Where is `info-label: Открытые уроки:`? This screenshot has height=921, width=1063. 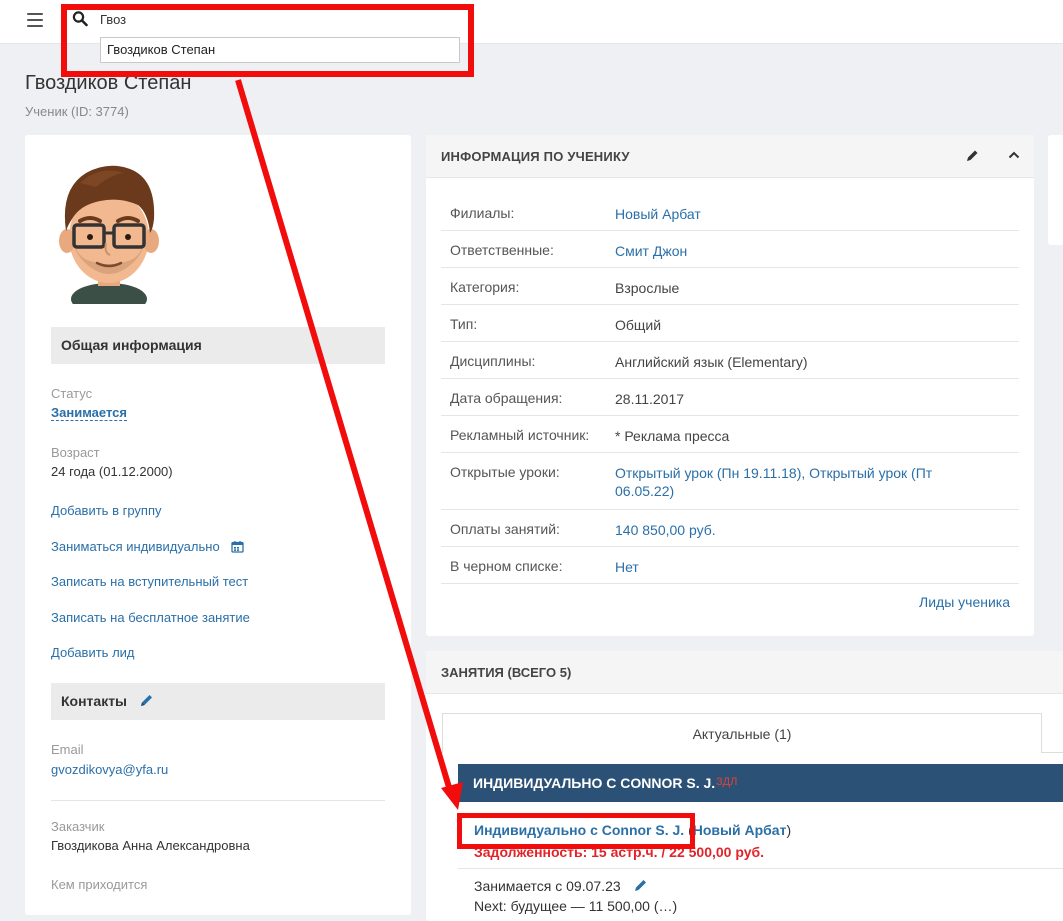 info-label: Открытые уроки: is located at coordinates (505, 472).